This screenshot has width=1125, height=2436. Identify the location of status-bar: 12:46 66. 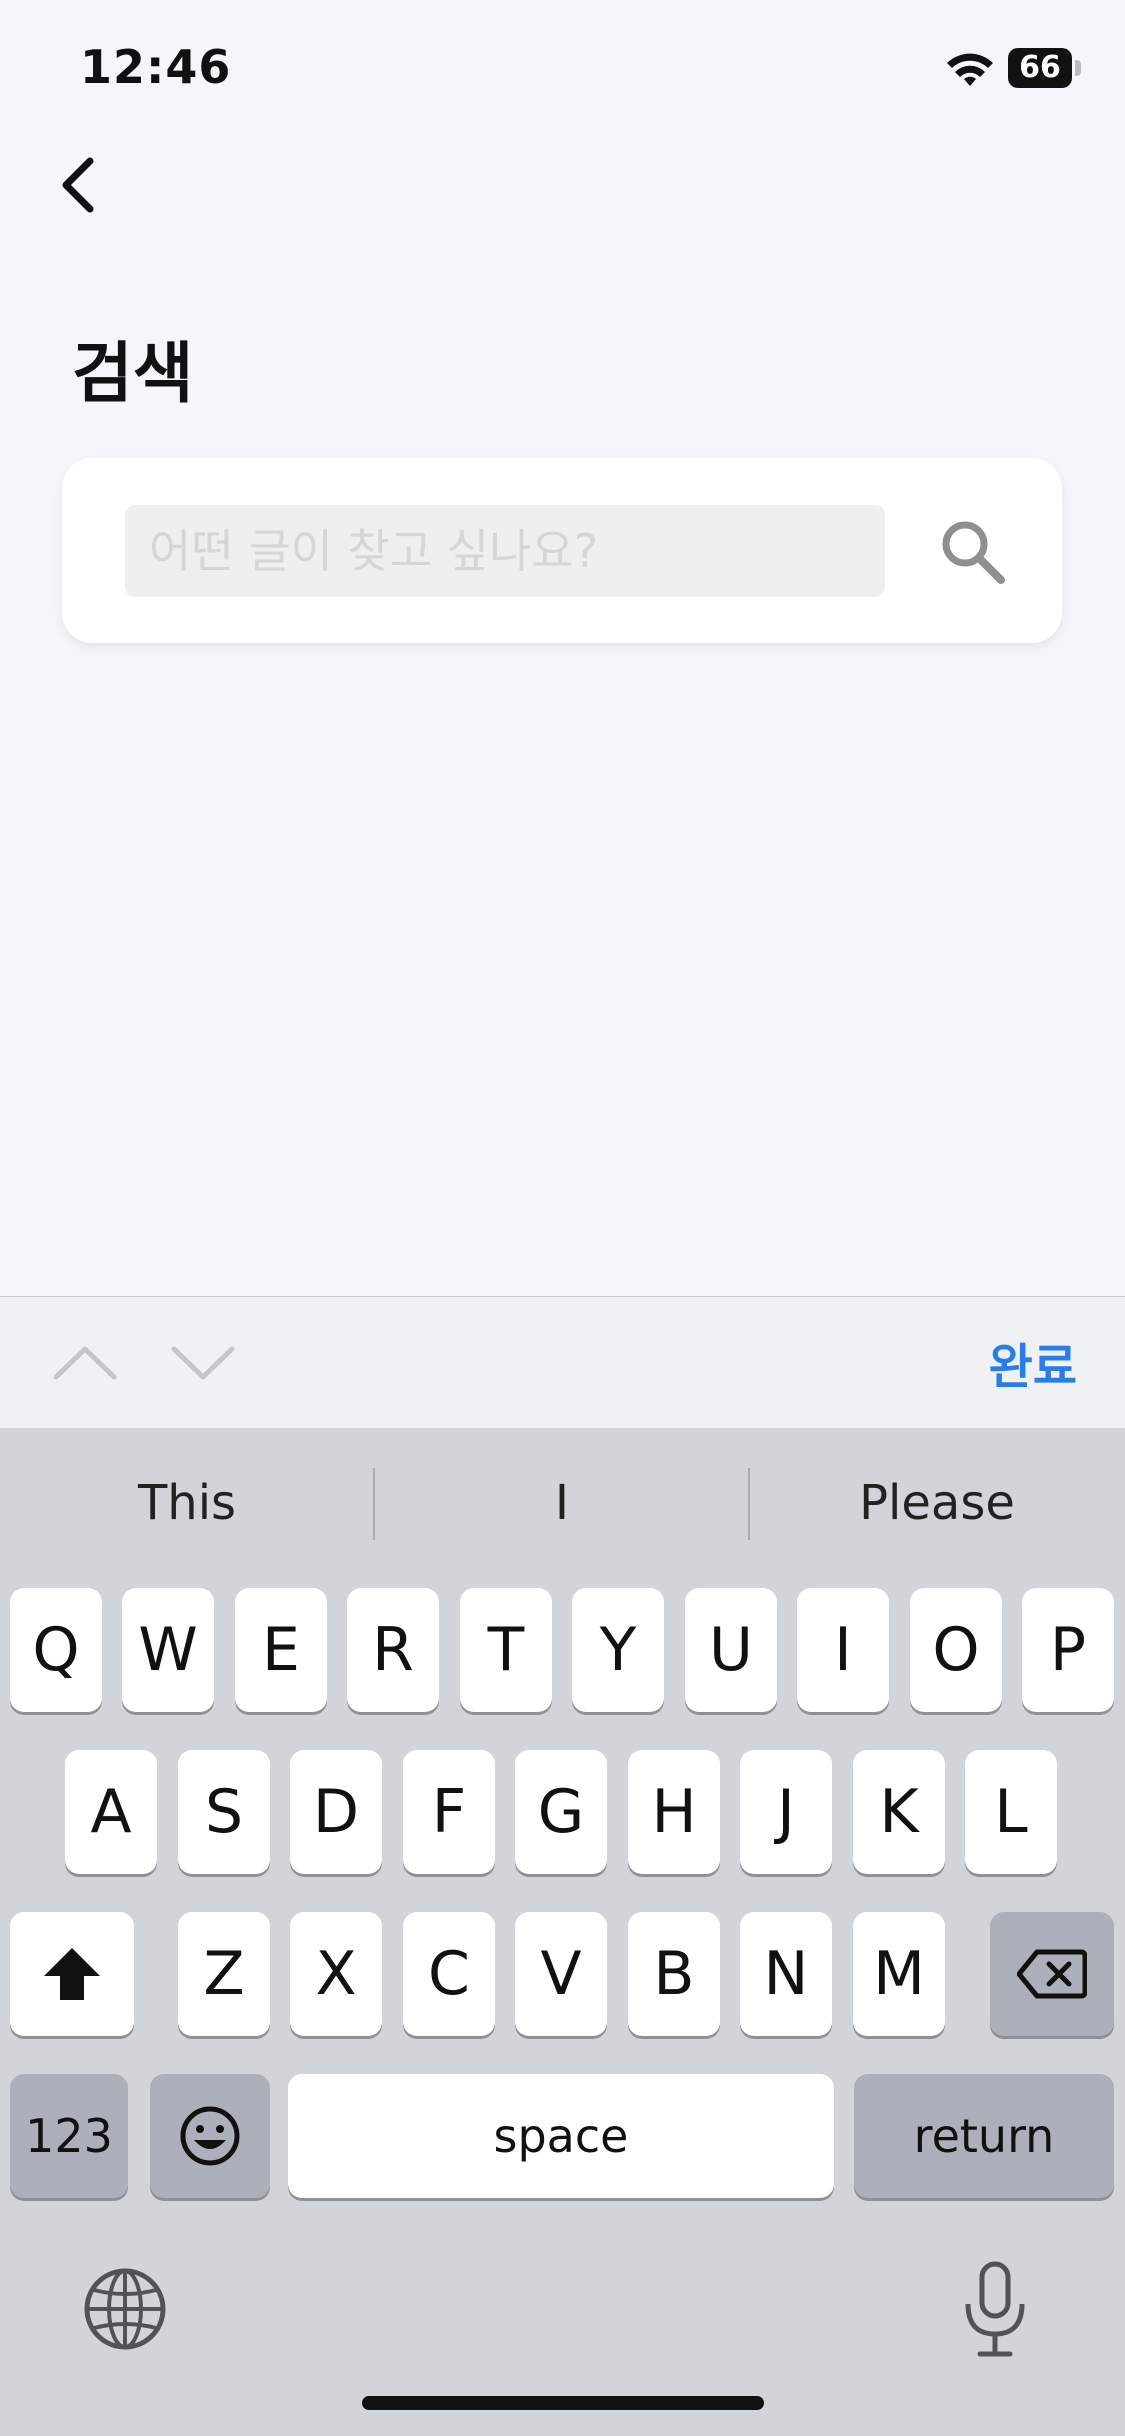
(562, 70).